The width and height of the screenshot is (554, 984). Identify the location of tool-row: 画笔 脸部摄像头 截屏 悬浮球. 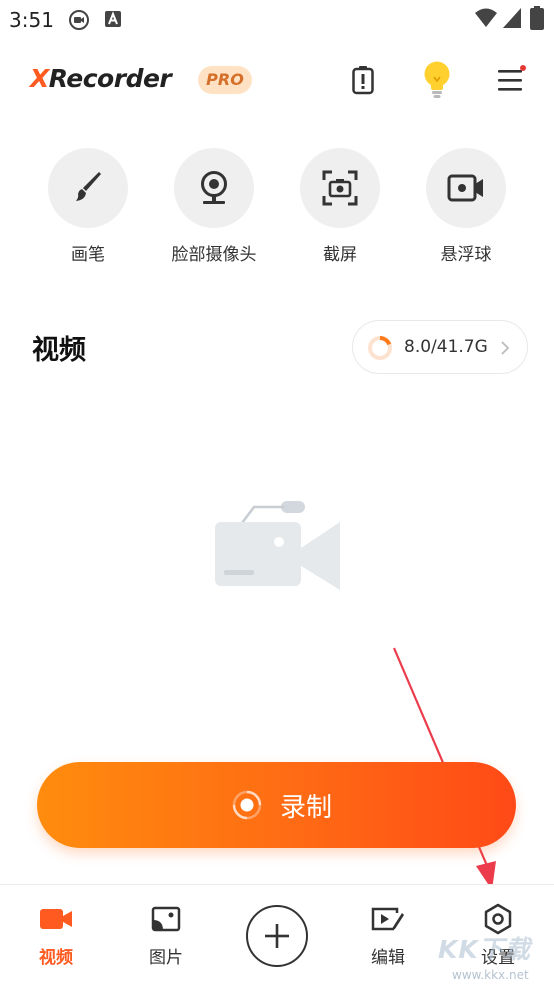
(277, 208).